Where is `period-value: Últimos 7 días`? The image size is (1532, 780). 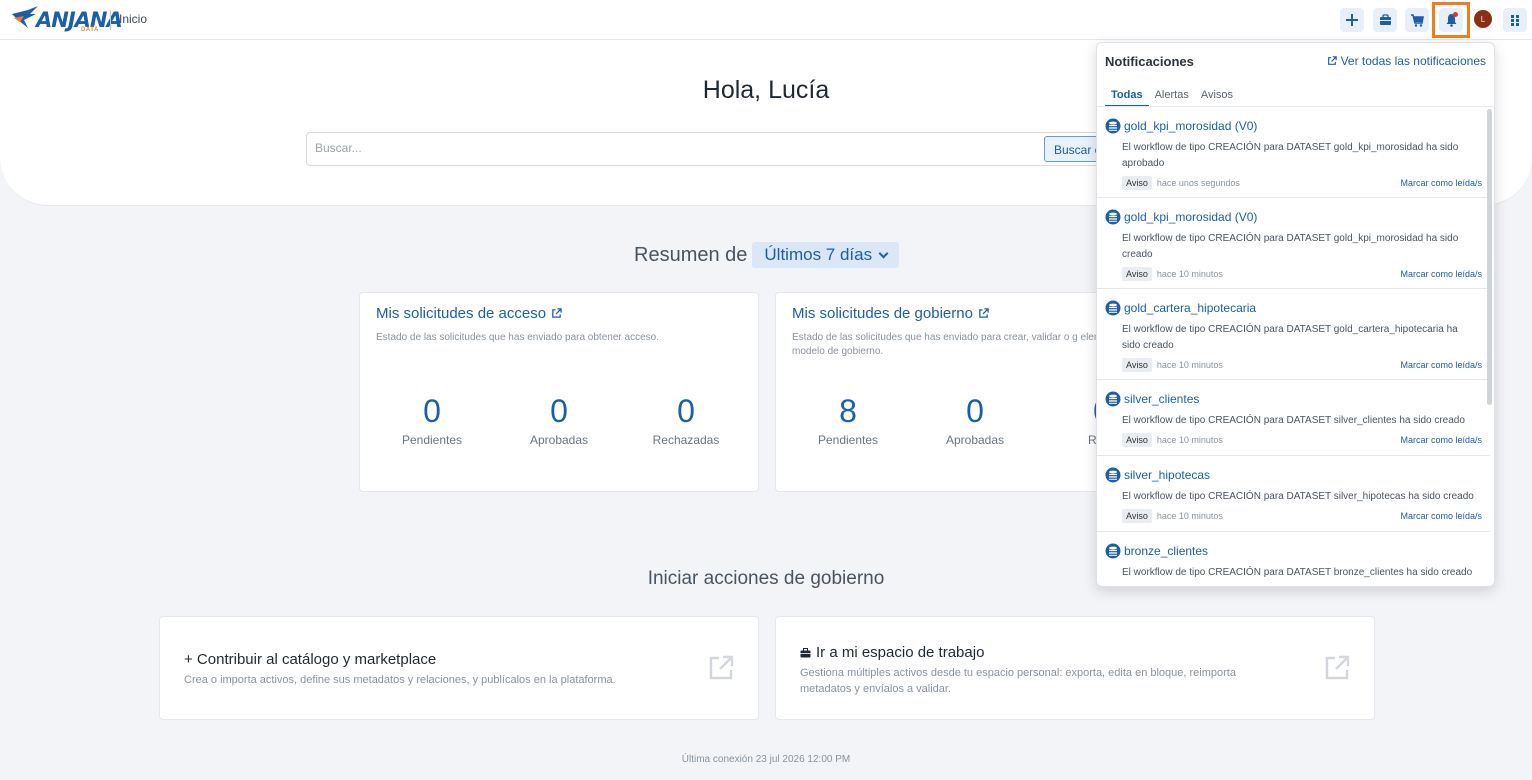 period-value: Últimos 7 días is located at coordinates (818, 254).